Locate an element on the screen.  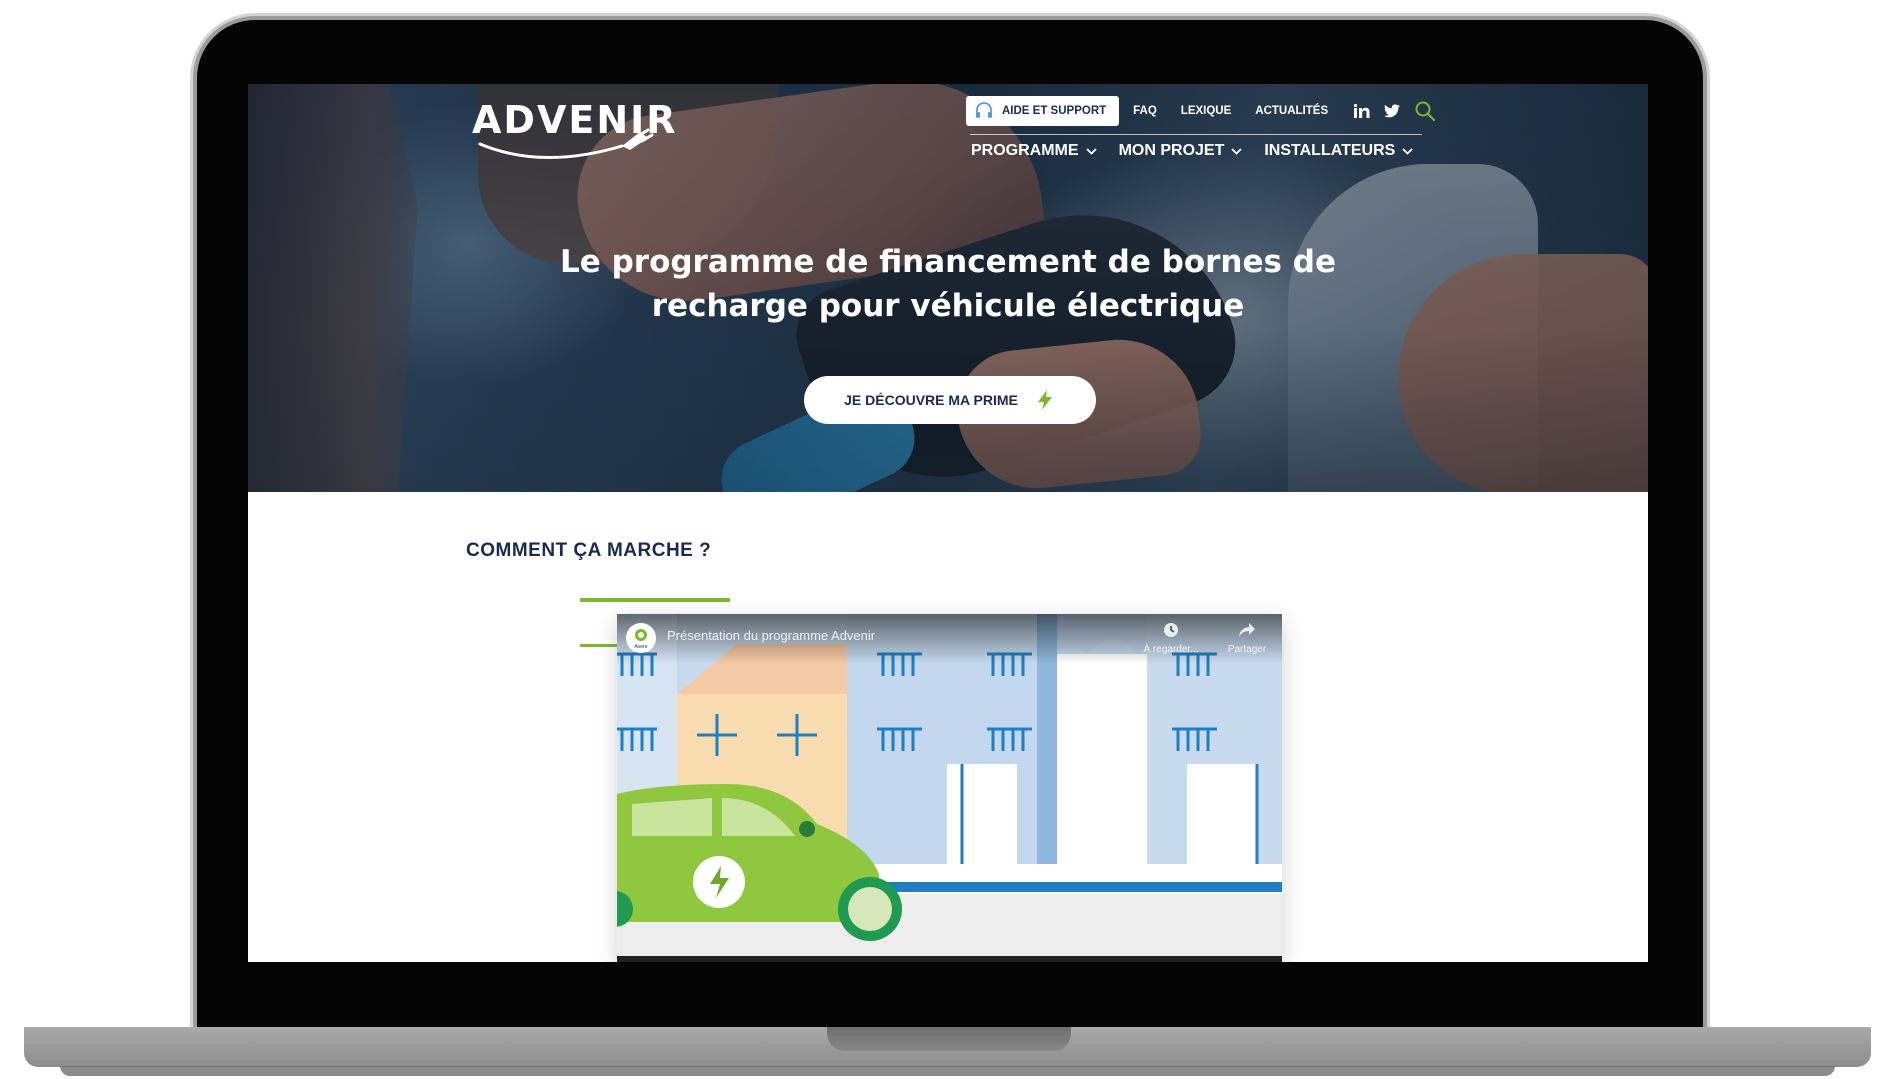
nav-programme: PROGRAMME is located at coordinates (1034, 151).